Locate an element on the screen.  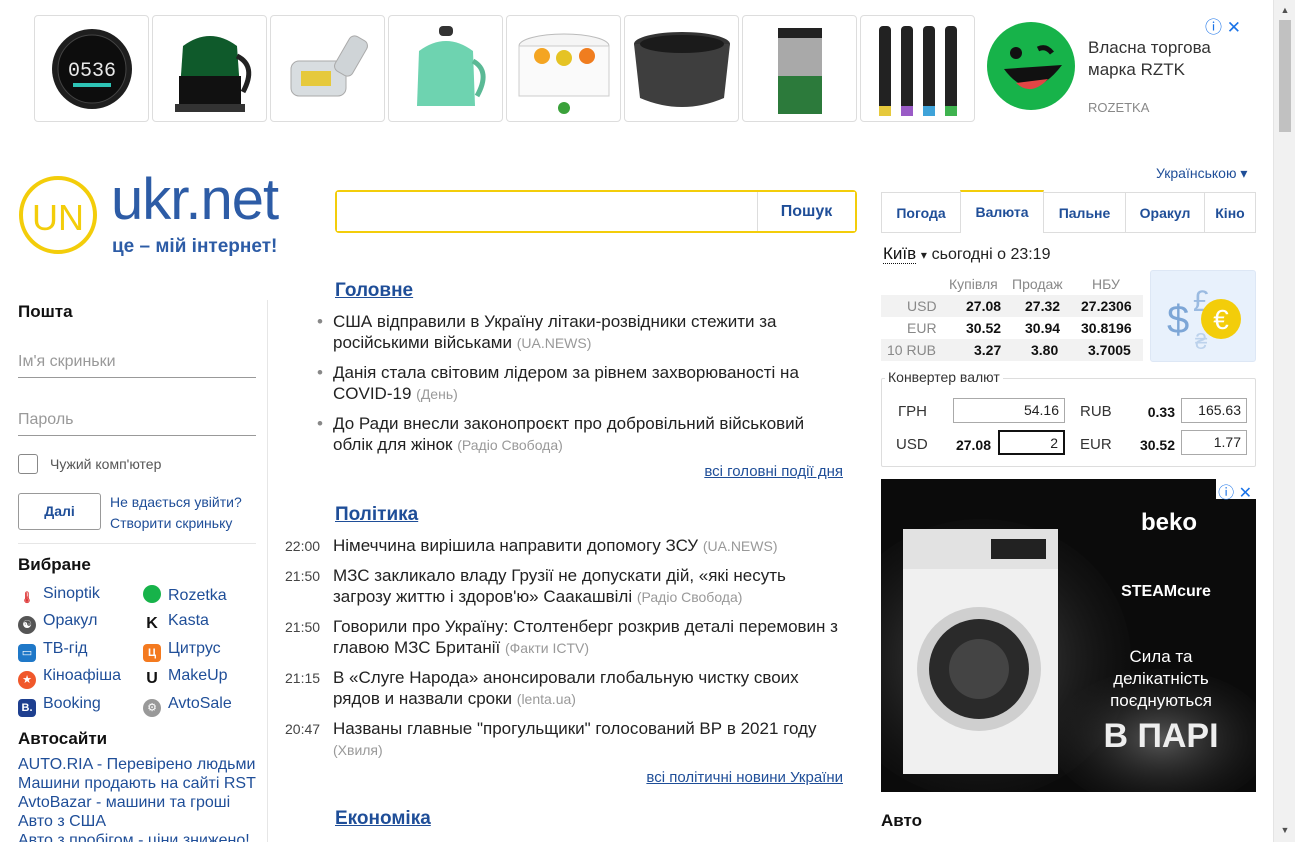
left-column-divider is located at coordinates (267, 571).